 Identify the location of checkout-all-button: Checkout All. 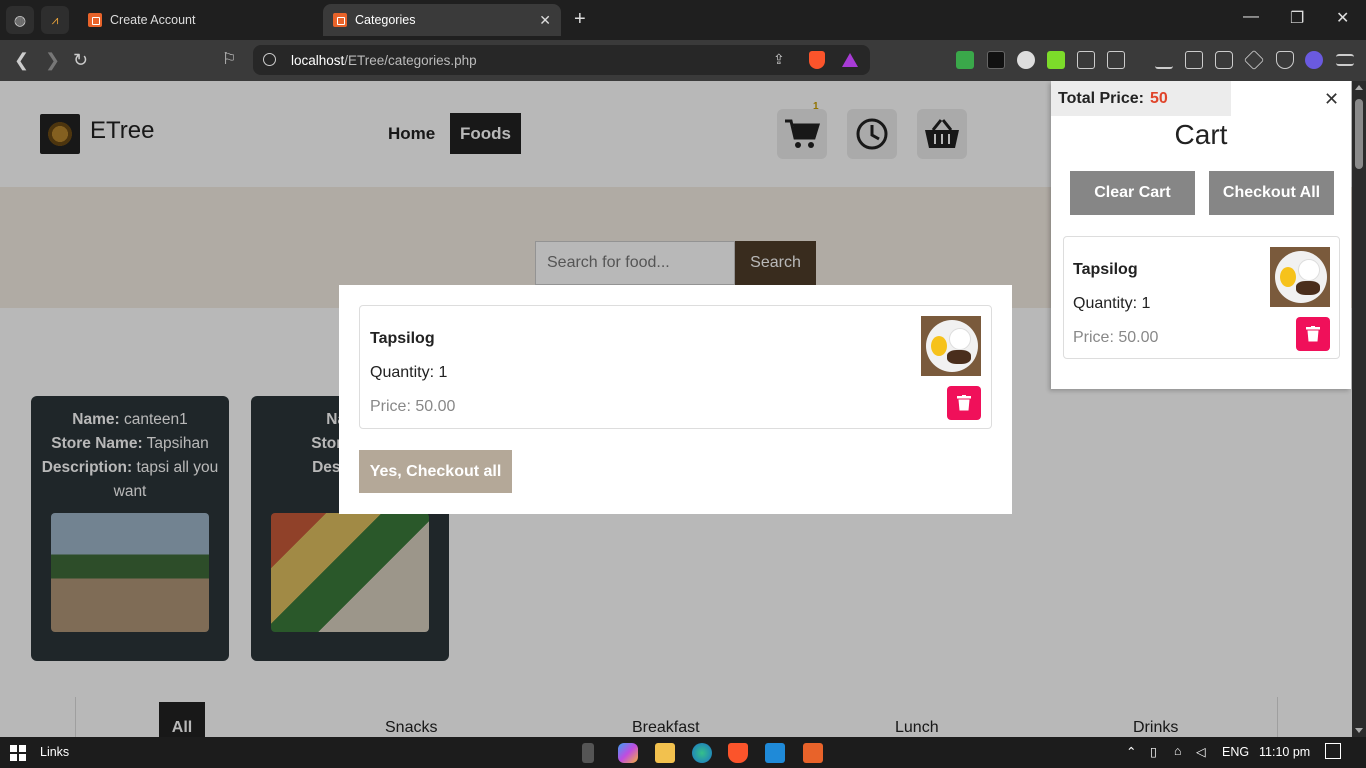
(1271, 193).